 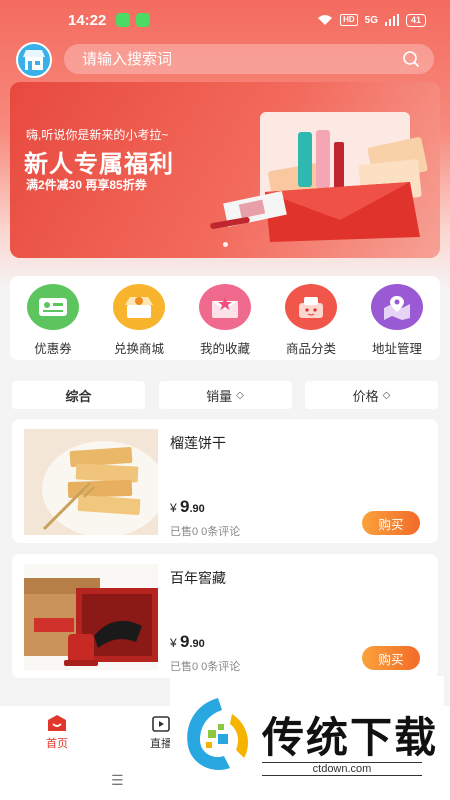 I want to click on search-input, so click(x=242, y=59).